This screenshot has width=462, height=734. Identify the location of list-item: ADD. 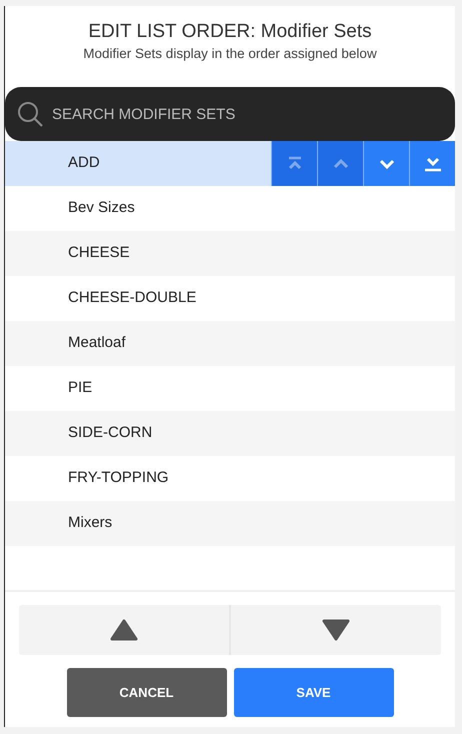
(230, 163).